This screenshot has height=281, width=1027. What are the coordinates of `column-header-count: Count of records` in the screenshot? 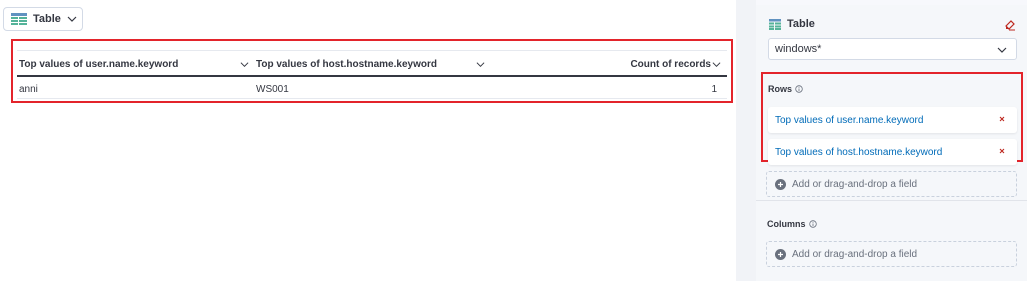 It's located at (670, 64).